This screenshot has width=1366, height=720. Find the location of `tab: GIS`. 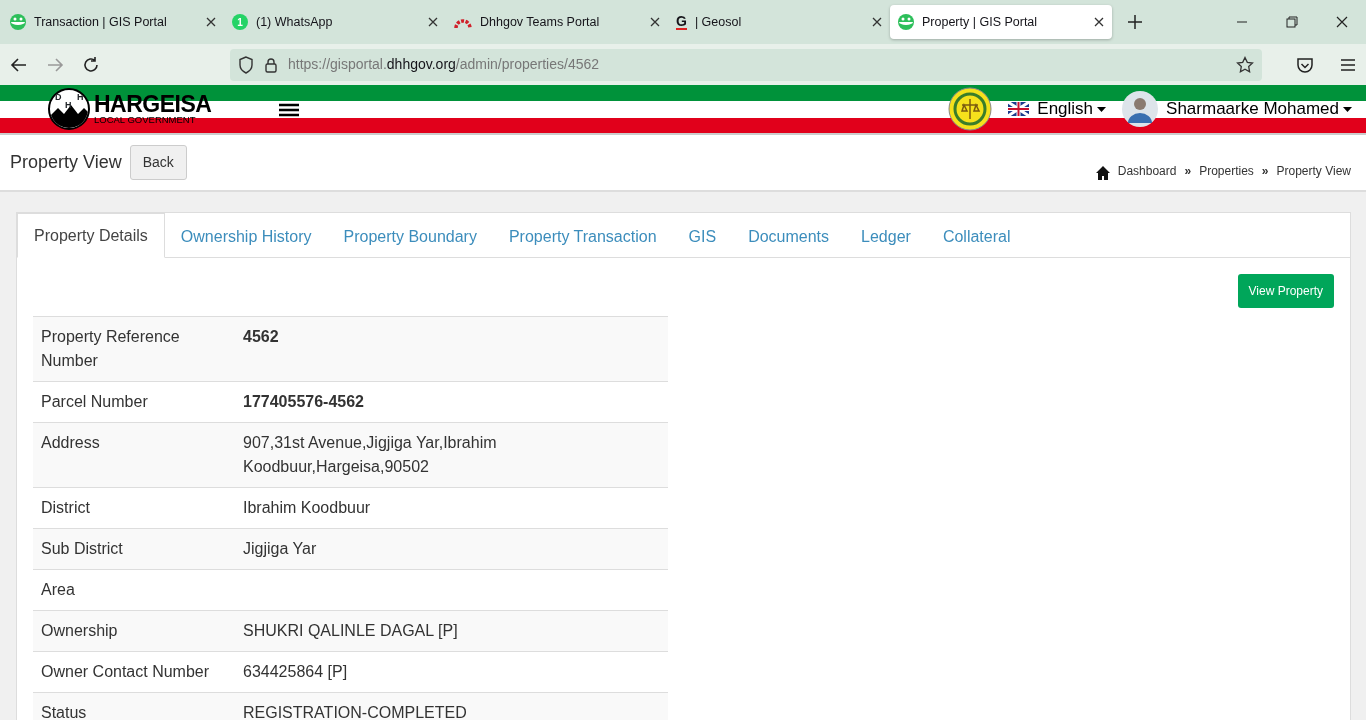

tab: GIS is located at coordinates (702, 235).